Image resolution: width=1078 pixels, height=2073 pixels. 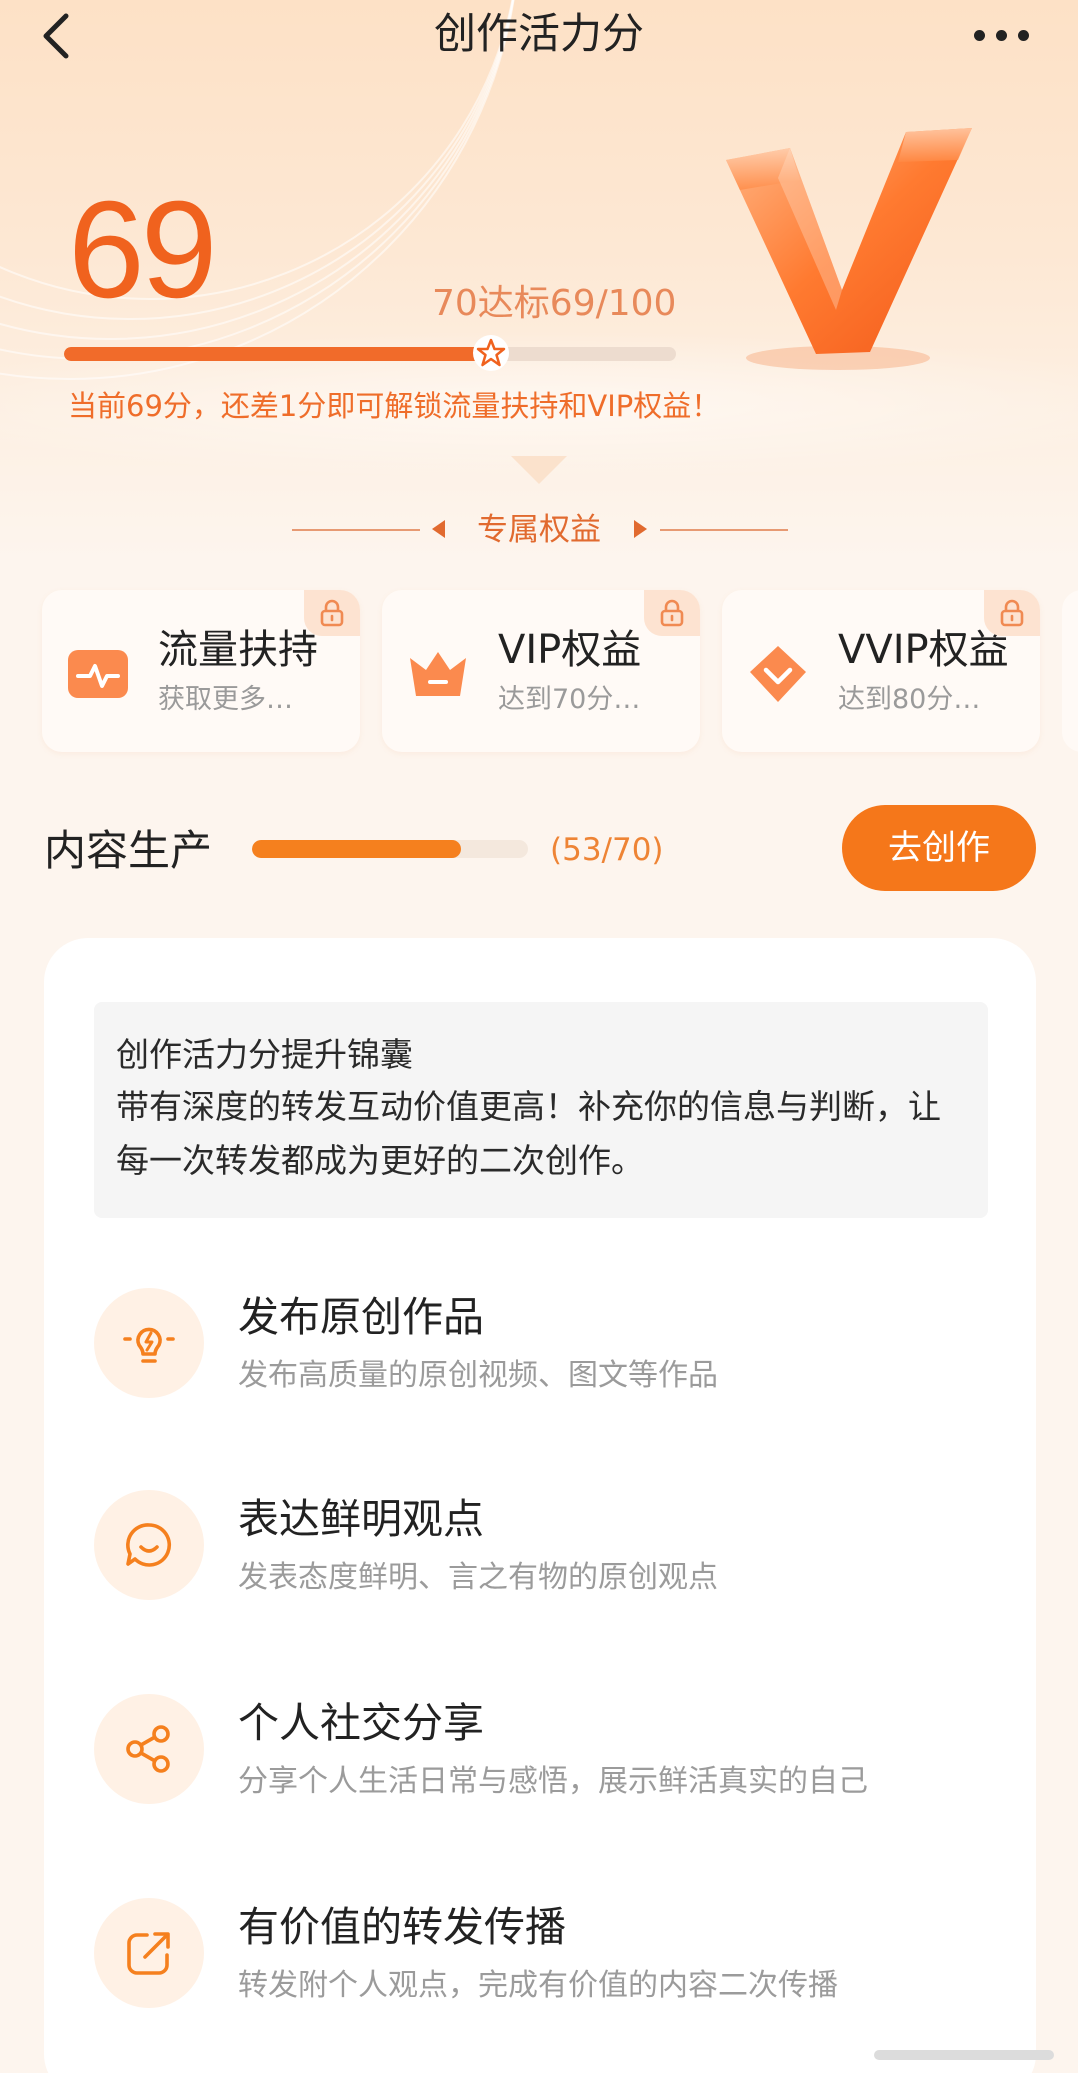 I want to click on score-hint: 当前69分，还差1分即可解锁流量扶持和VIP权益！, so click(x=394, y=406).